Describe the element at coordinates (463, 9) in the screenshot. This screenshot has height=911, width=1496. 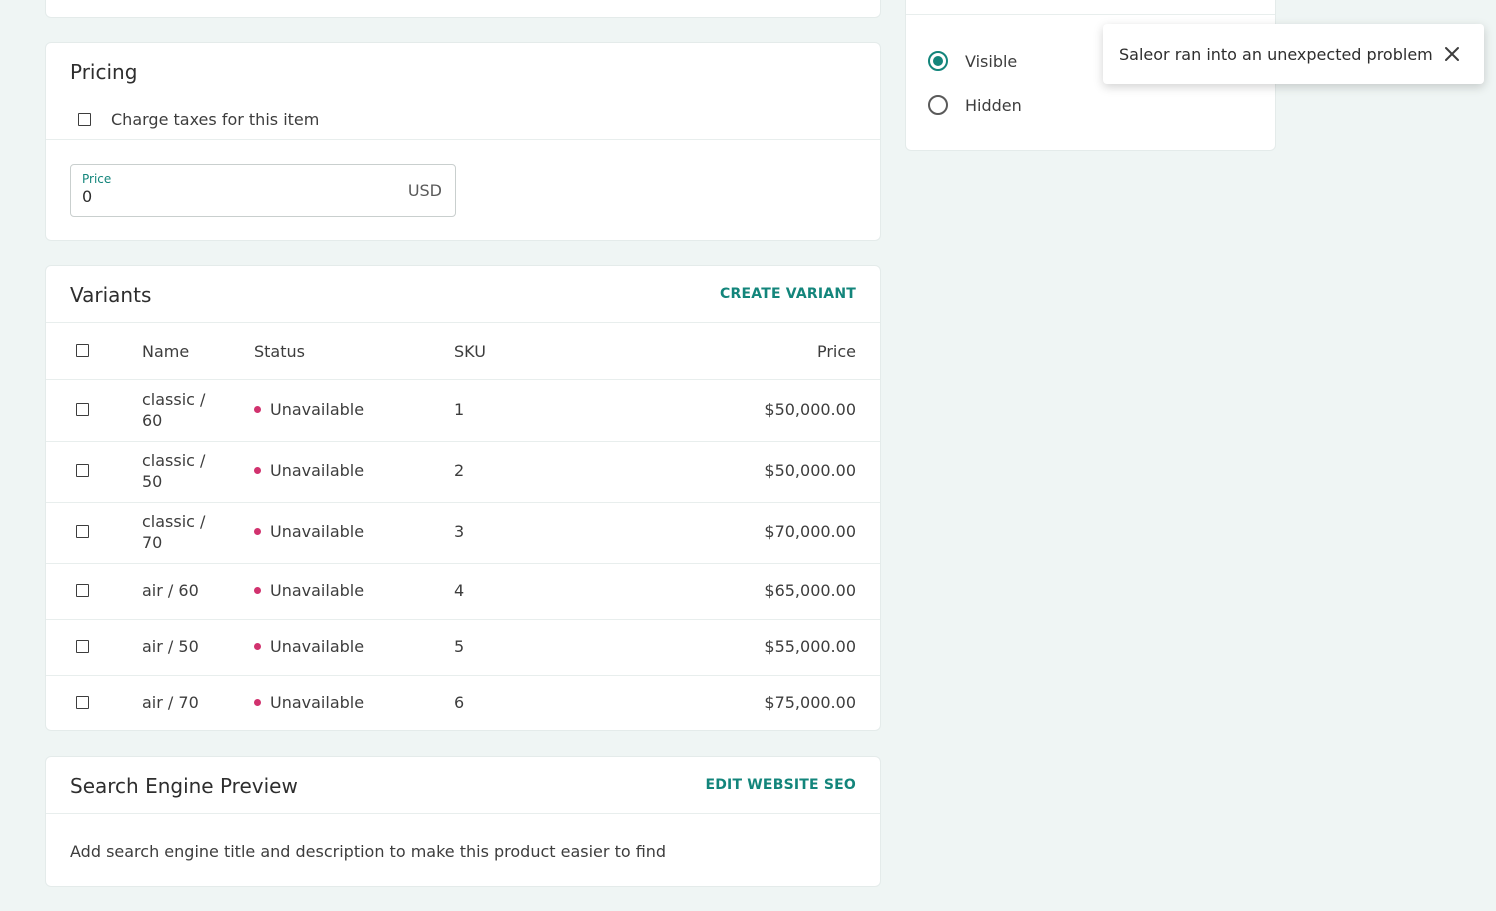
I see `top-card-partial` at that location.